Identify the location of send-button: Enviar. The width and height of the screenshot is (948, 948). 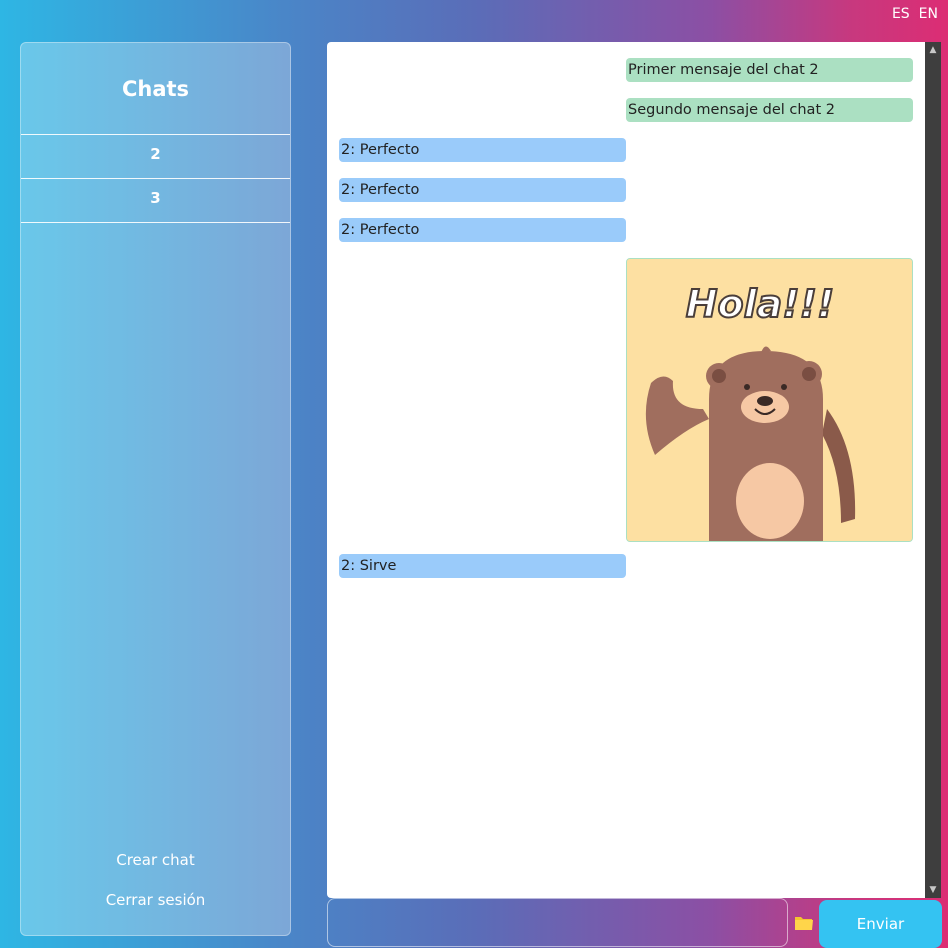
(880, 924).